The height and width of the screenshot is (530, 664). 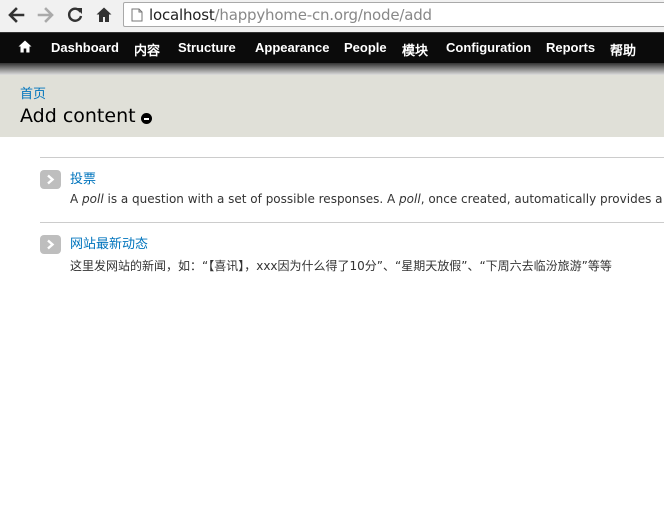 I want to click on toolbar-item-help: 帮助, so click(x=623, y=49).